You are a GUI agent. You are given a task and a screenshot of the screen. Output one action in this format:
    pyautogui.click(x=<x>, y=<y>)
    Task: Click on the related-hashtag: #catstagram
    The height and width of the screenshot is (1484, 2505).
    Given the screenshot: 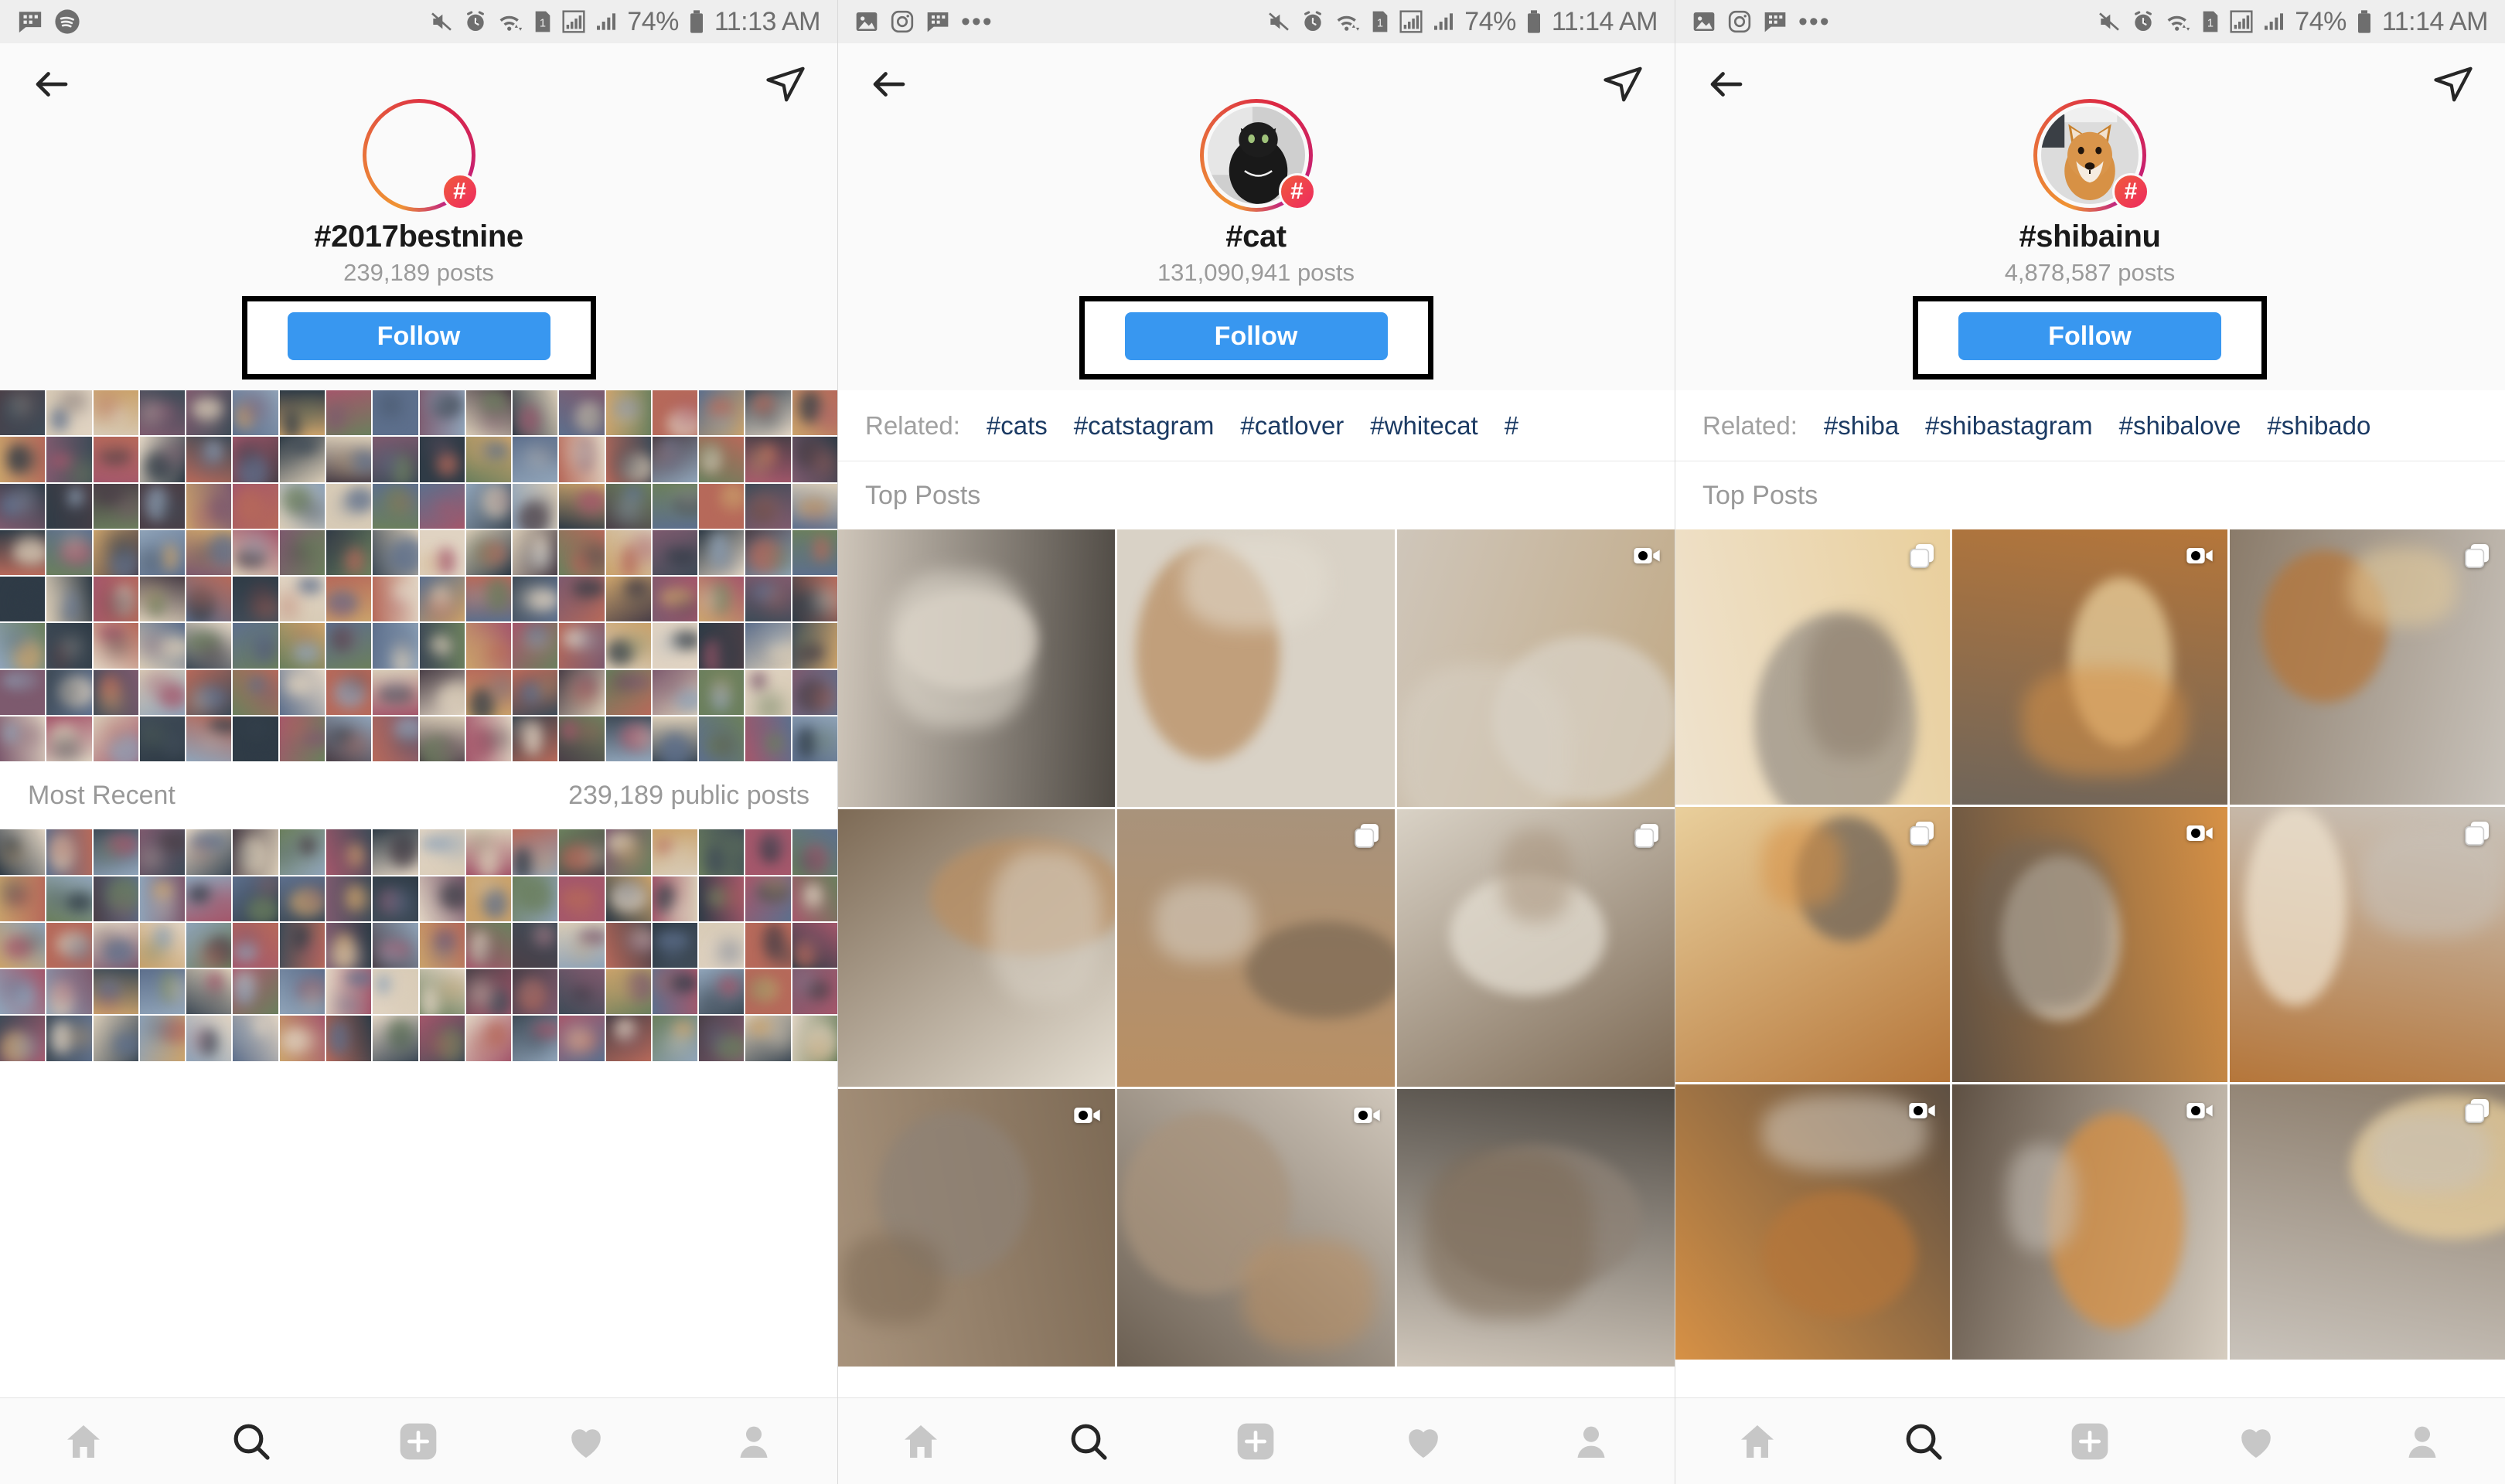 What is the action you would take?
    pyautogui.click(x=1144, y=426)
    